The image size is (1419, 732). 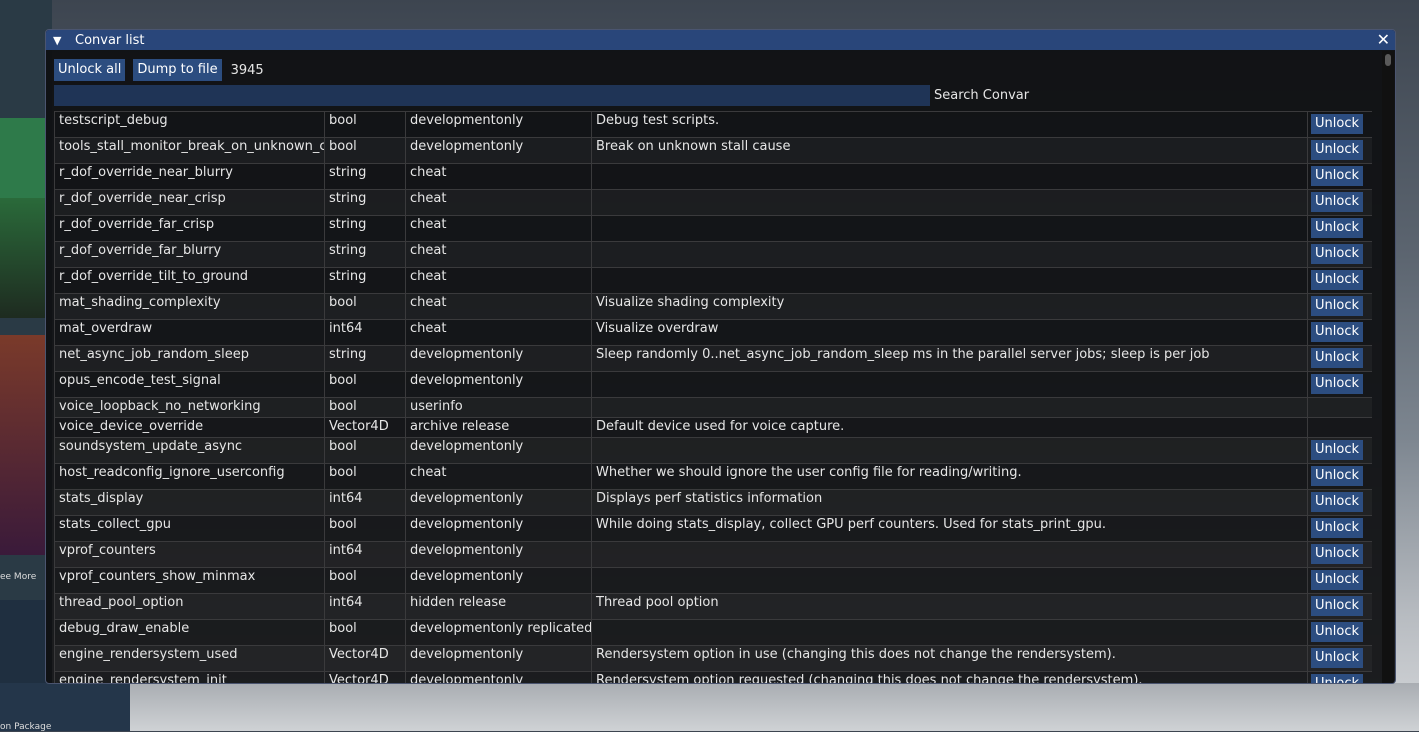 What do you see at coordinates (189, 632) in the screenshot?
I see `convar-name: debug_draw_enable` at bounding box center [189, 632].